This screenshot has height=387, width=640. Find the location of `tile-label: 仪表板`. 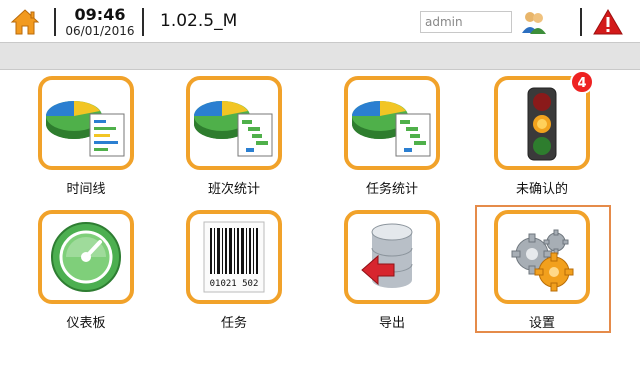

tile-label: 仪表板 is located at coordinates (86, 323).